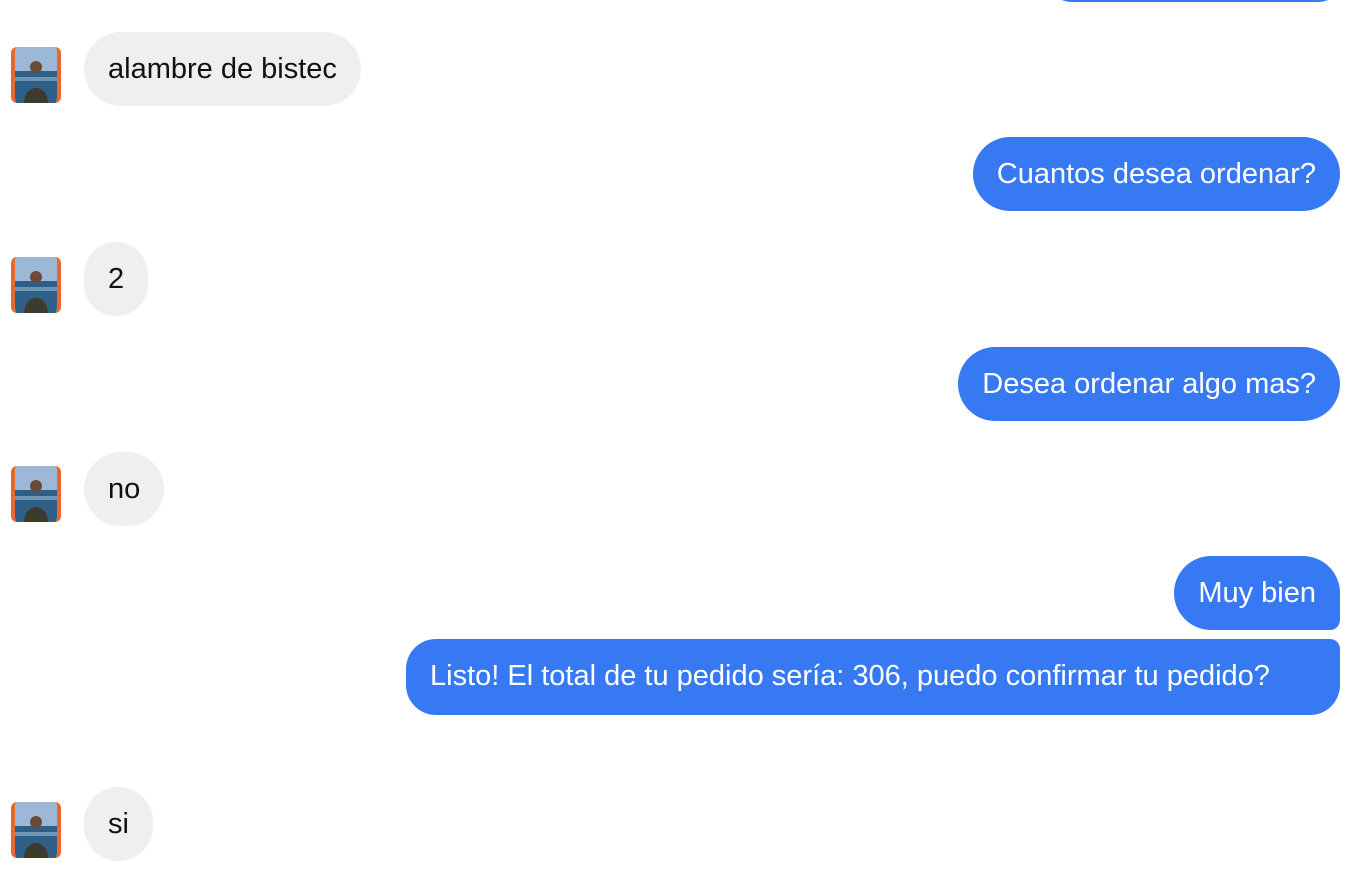  What do you see at coordinates (685, 824) in the screenshot?
I see `user-message-row: si` at bounding box center [685, 824].